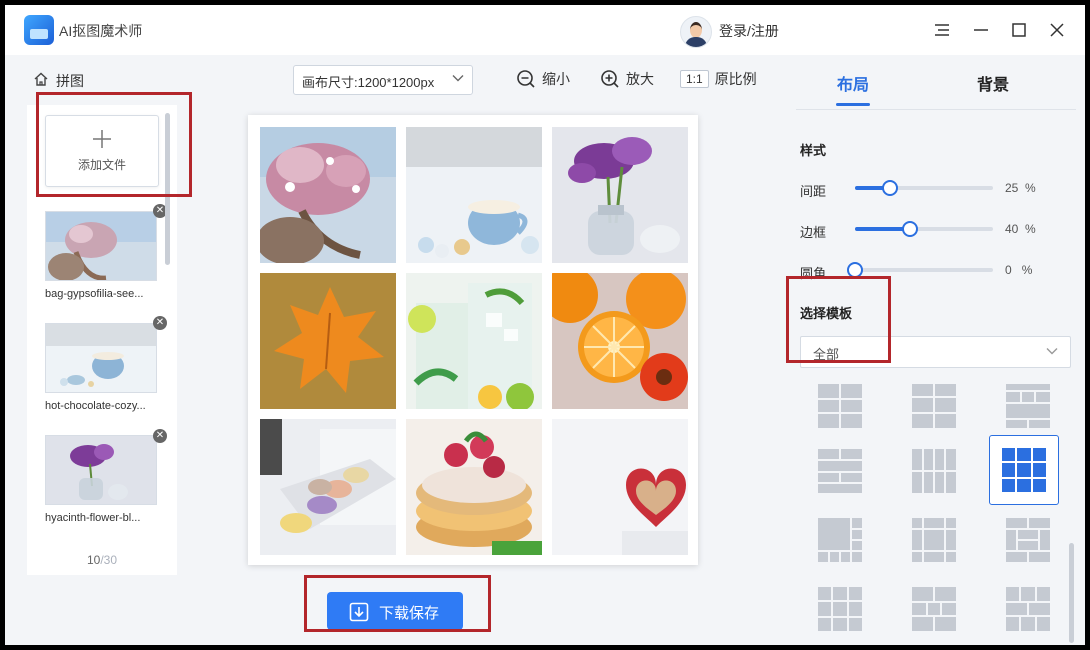 The height and width of the screenshot is (650, 1090). I want to click on login-link: 登录/注册, so click(749, 31).